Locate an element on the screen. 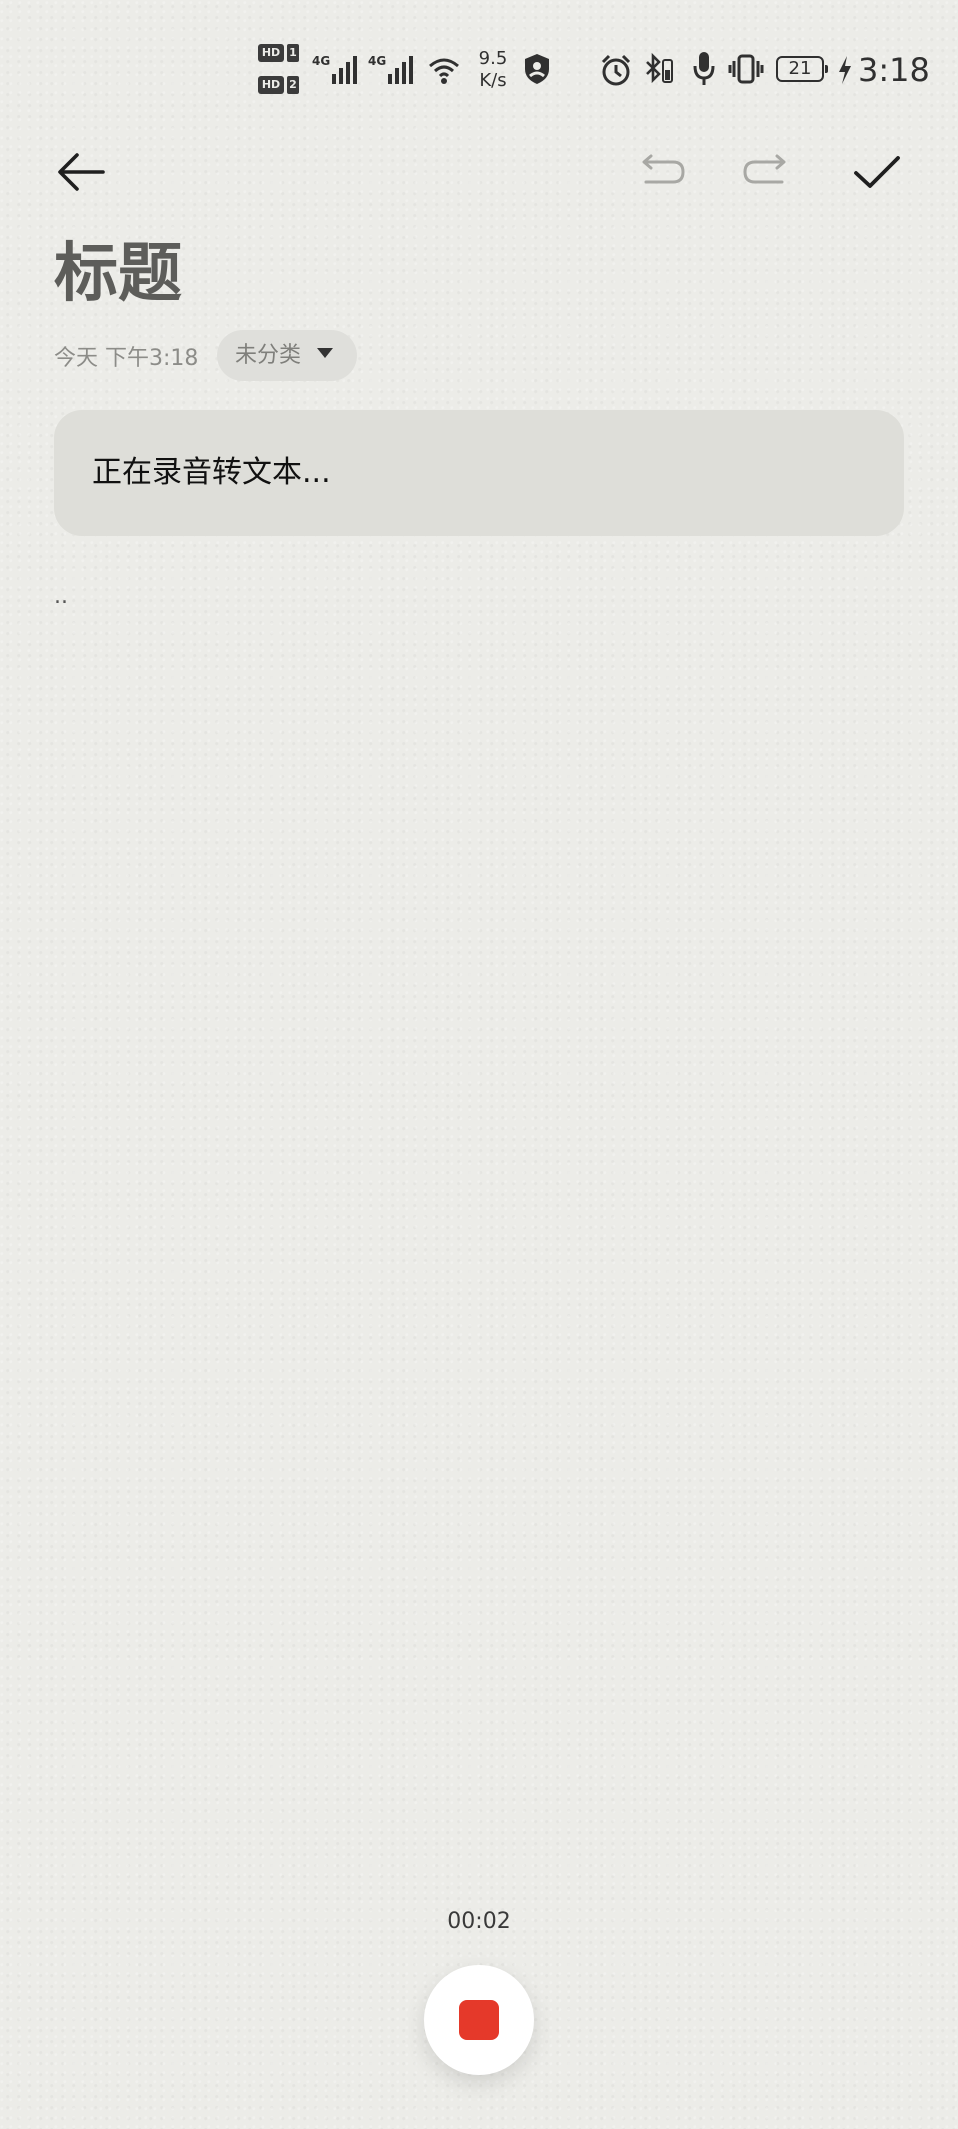 The image size is (958, 2129). network-type-1: 4G is located at coordinates (321, 61).